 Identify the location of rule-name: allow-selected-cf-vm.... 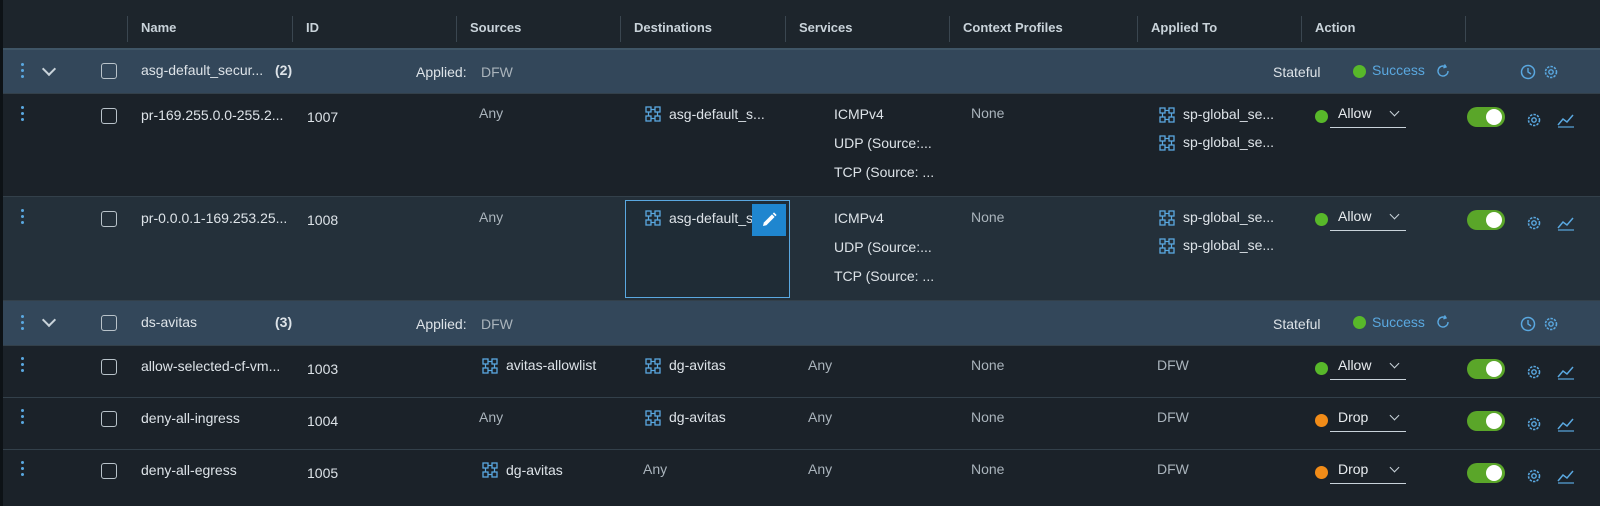
(210, 366).